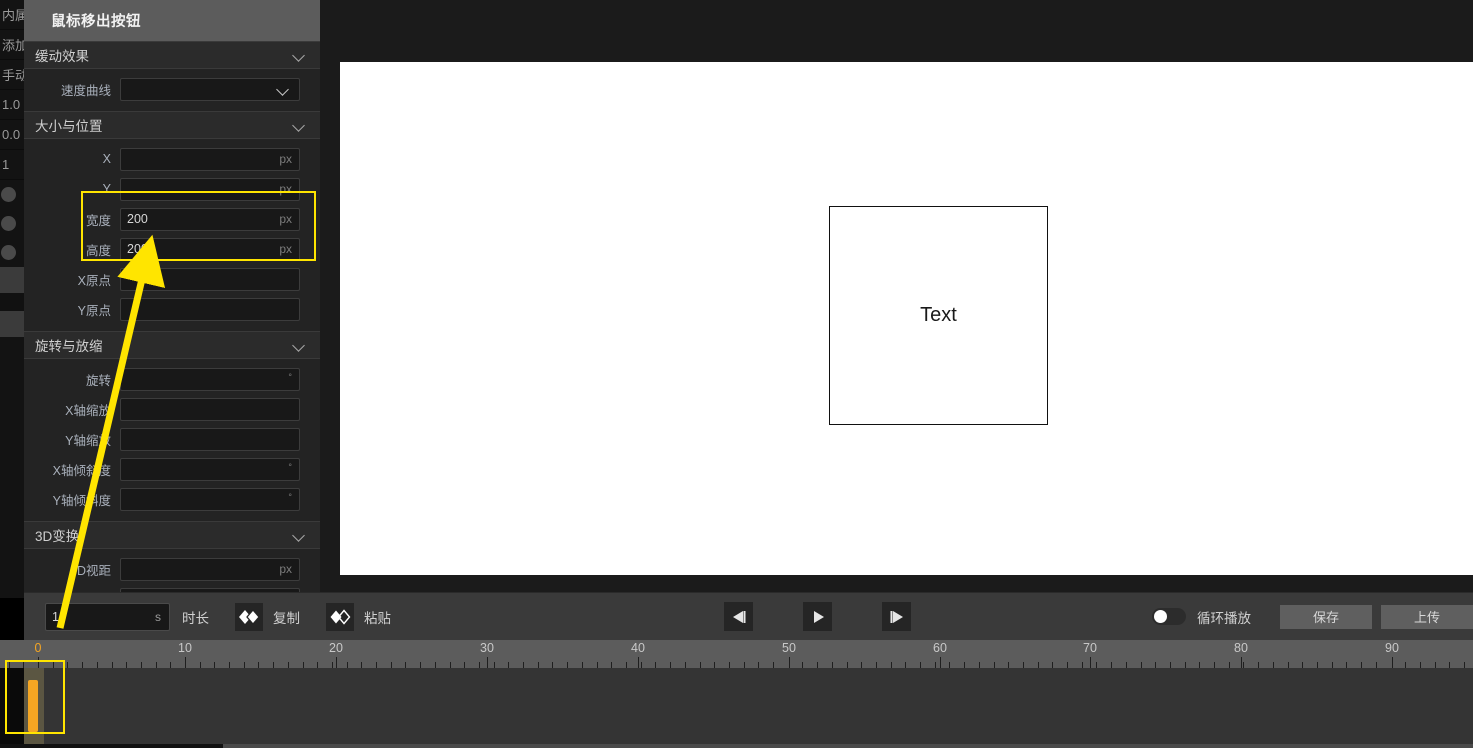  I want to click on toggle-knob, so click(1160, 616).